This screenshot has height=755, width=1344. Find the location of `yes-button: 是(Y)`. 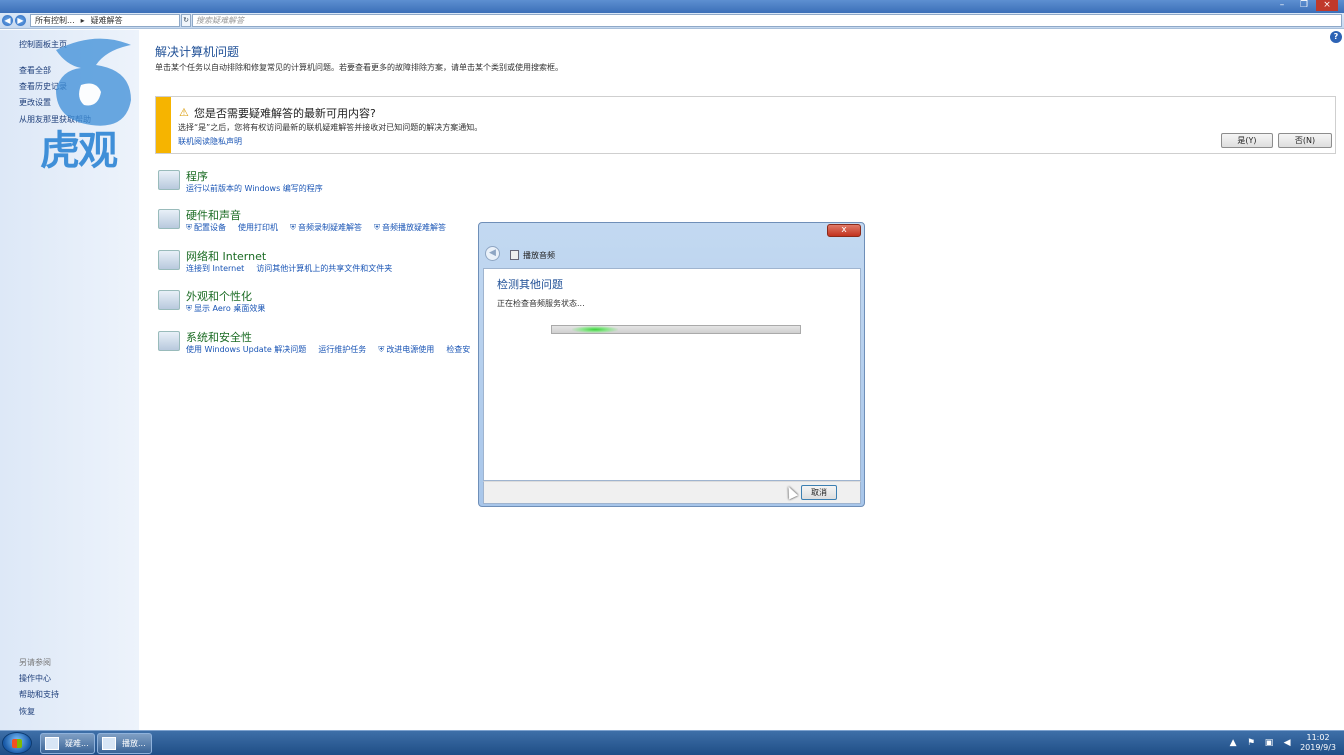

yes-button: 是(Y) is located at coordinates (1247, 140).